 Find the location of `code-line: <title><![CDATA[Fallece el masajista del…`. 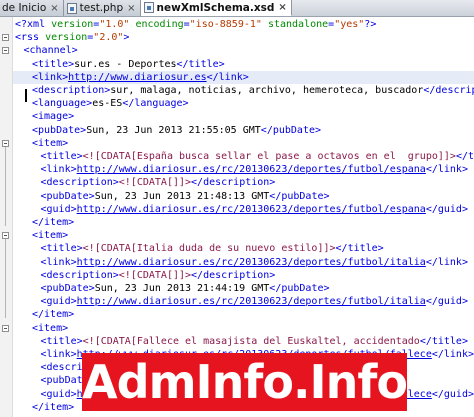

code-line: <title><![CDATA[Fallece el masajista del… is located at coordinates (243, 341).